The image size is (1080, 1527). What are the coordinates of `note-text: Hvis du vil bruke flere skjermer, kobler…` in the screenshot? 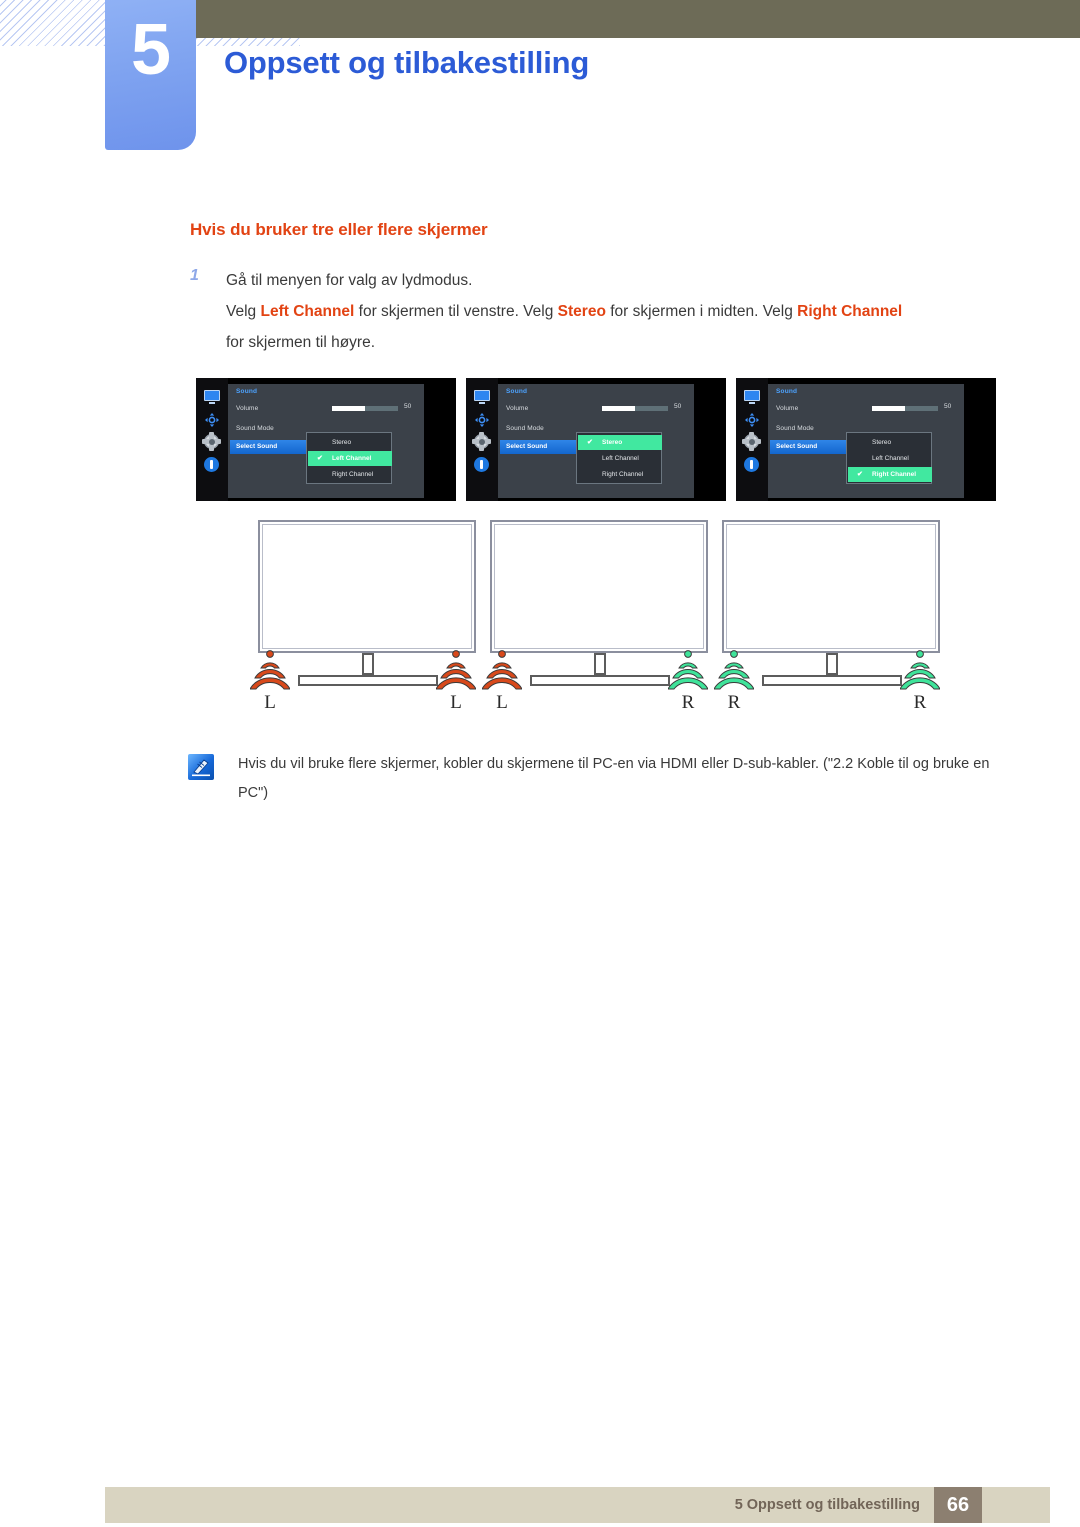 It's located at (614, 778).